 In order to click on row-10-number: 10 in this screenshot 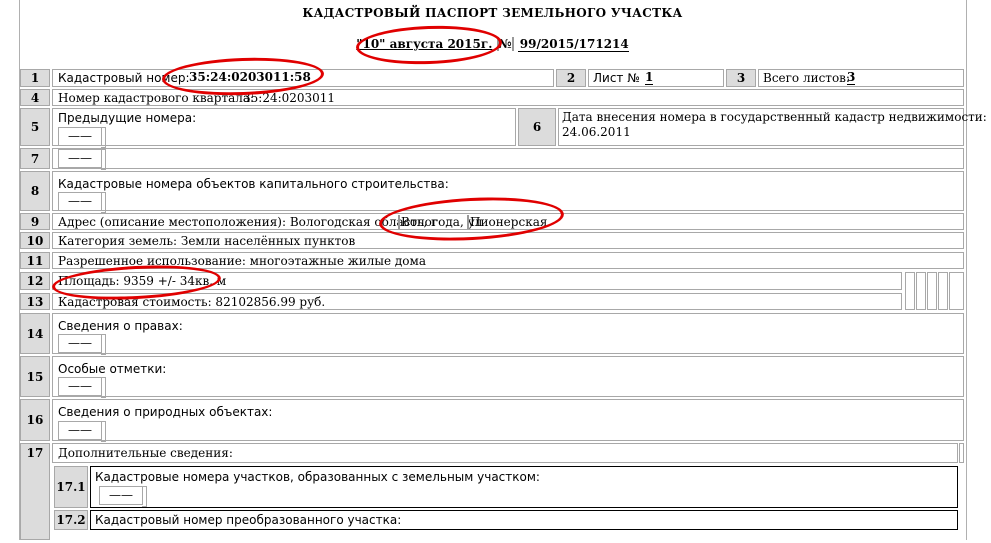, I will do `click(35, 240)`.